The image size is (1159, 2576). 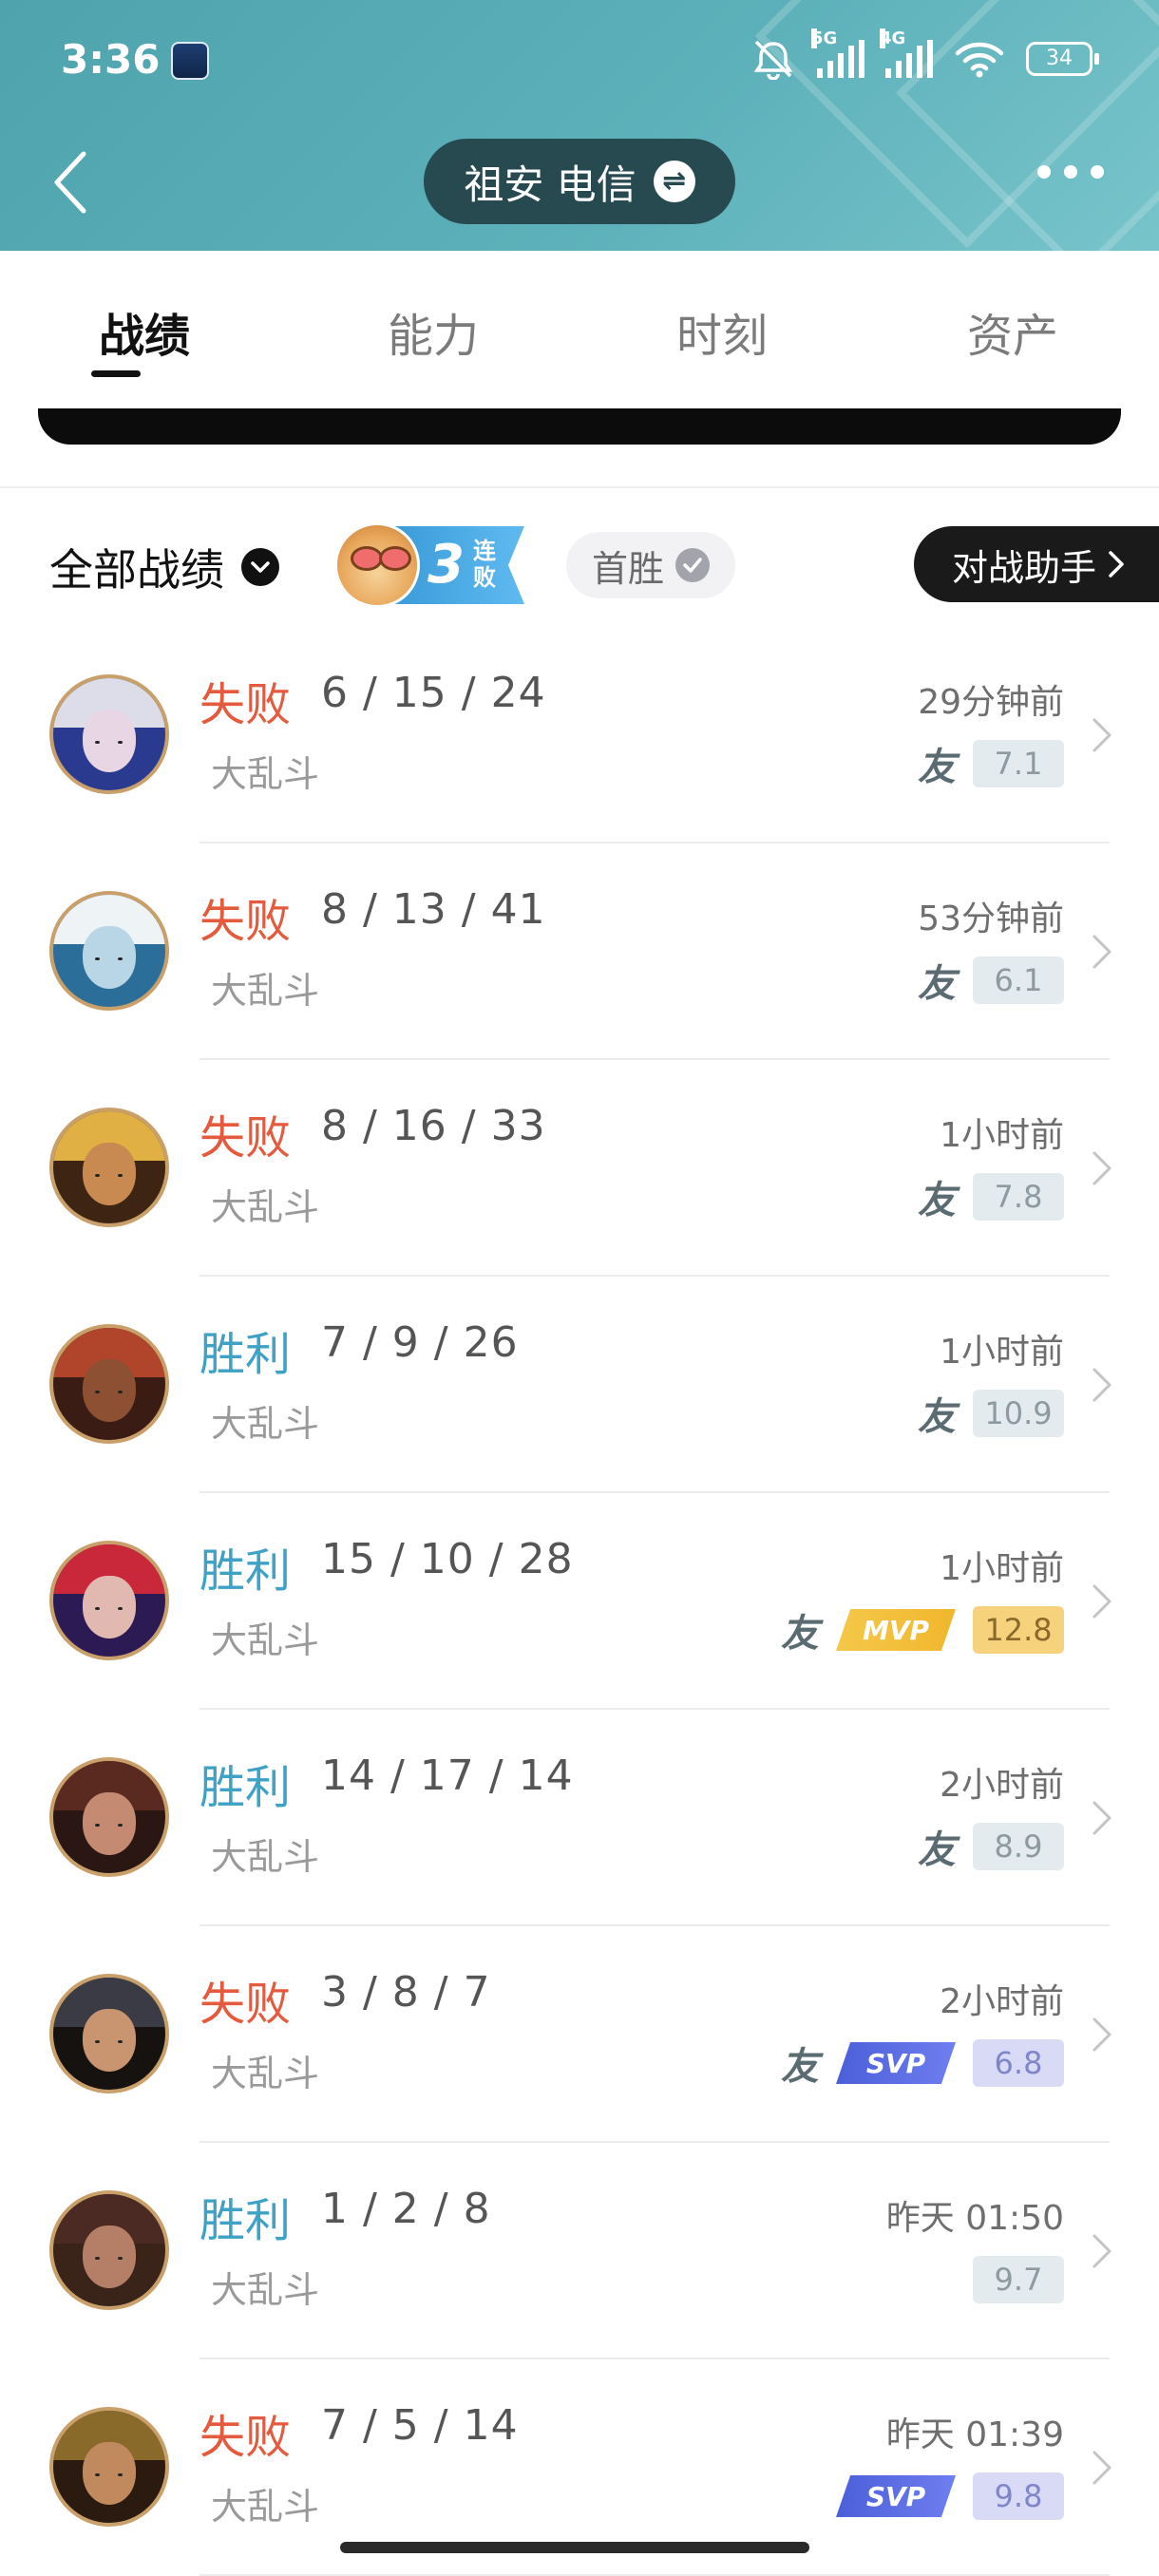 I want to click on signal-5g-icon: 5G, so click(x=837, y=53).